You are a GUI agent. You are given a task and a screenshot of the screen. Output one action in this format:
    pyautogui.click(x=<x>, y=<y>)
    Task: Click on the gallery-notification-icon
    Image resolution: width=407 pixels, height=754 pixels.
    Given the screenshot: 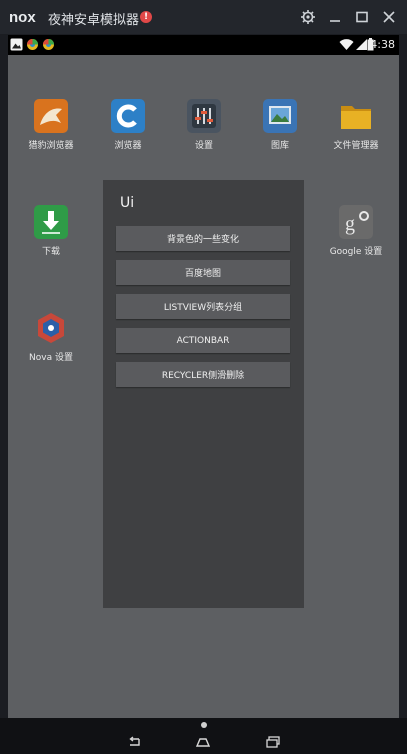 What is the action you would take?
    pyautogui.click(x=16, y=44)
    